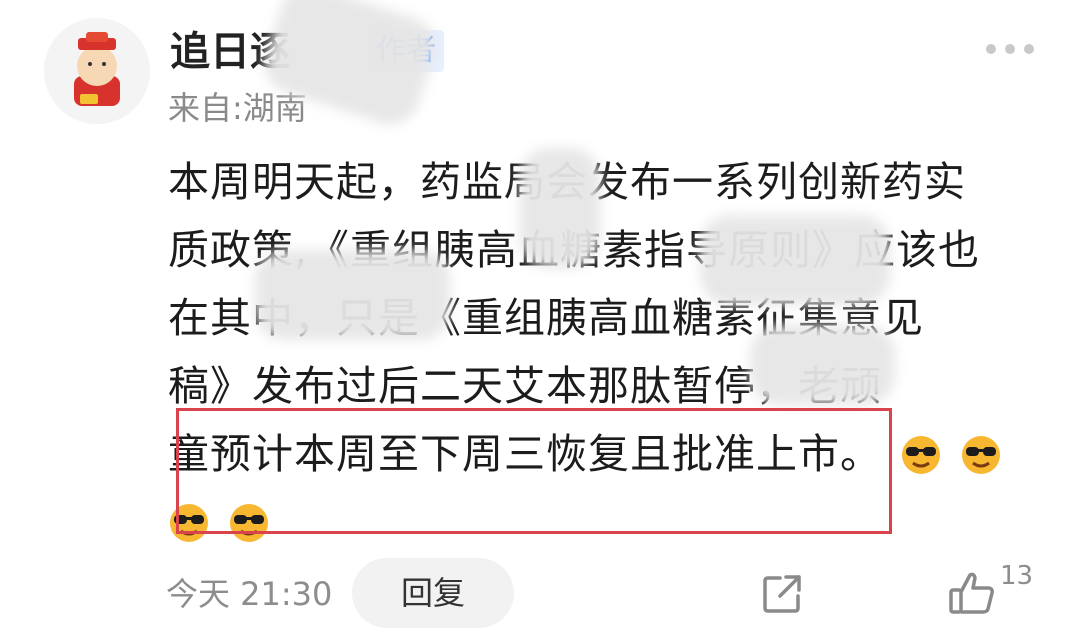  What do you see at coordinates (249, 594) in the screenshot?
I see `timestamp: 今天 21:30` at bounding box center [249, 594].